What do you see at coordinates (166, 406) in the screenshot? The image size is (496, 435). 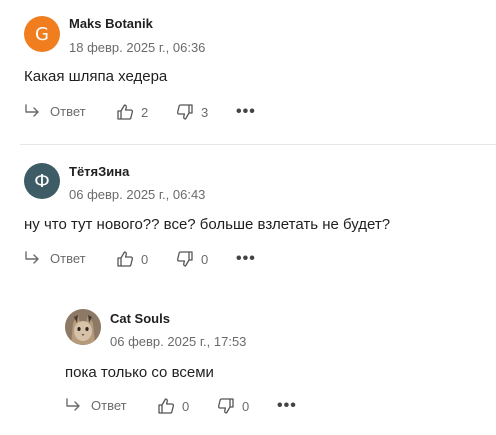 I see `thumbs-up-icon` at bounding box center [166, 406].